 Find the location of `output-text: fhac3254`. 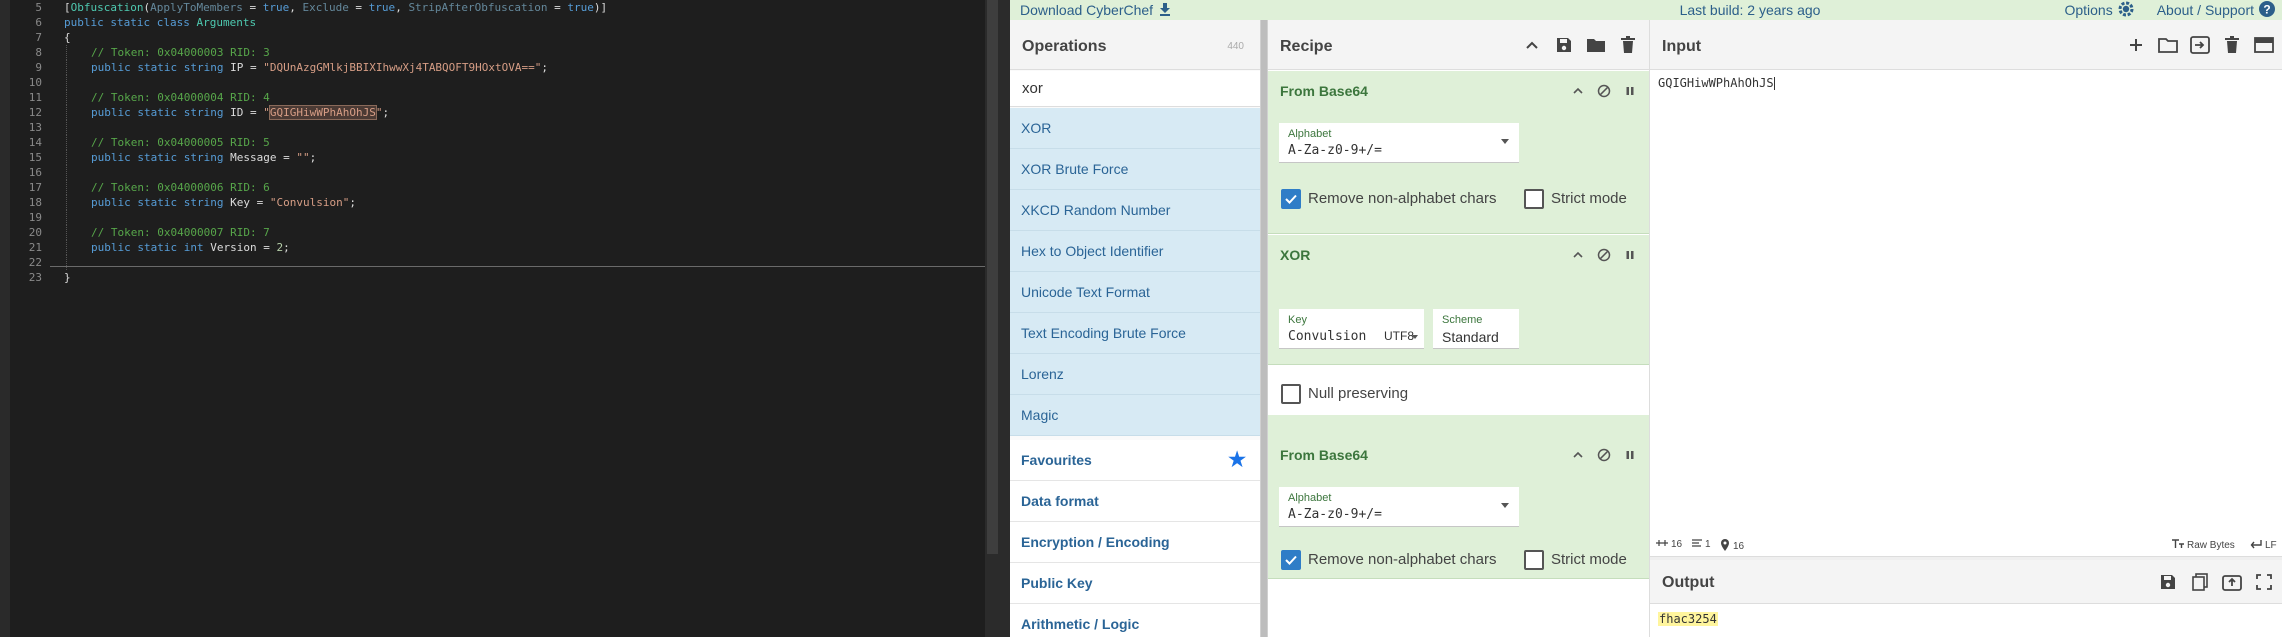

output-text: fhac3254 is located at coordinates (1688, 619).